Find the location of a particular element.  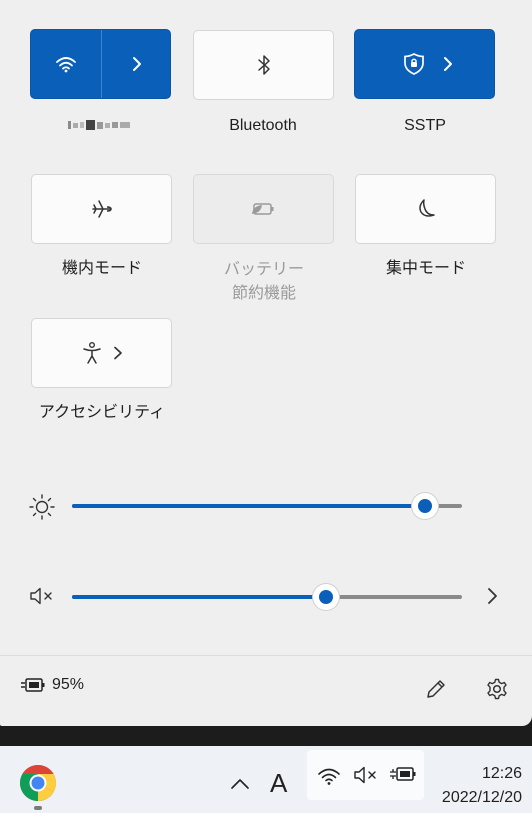

chrome-taskbar-button is located at coordinates (38, 785).